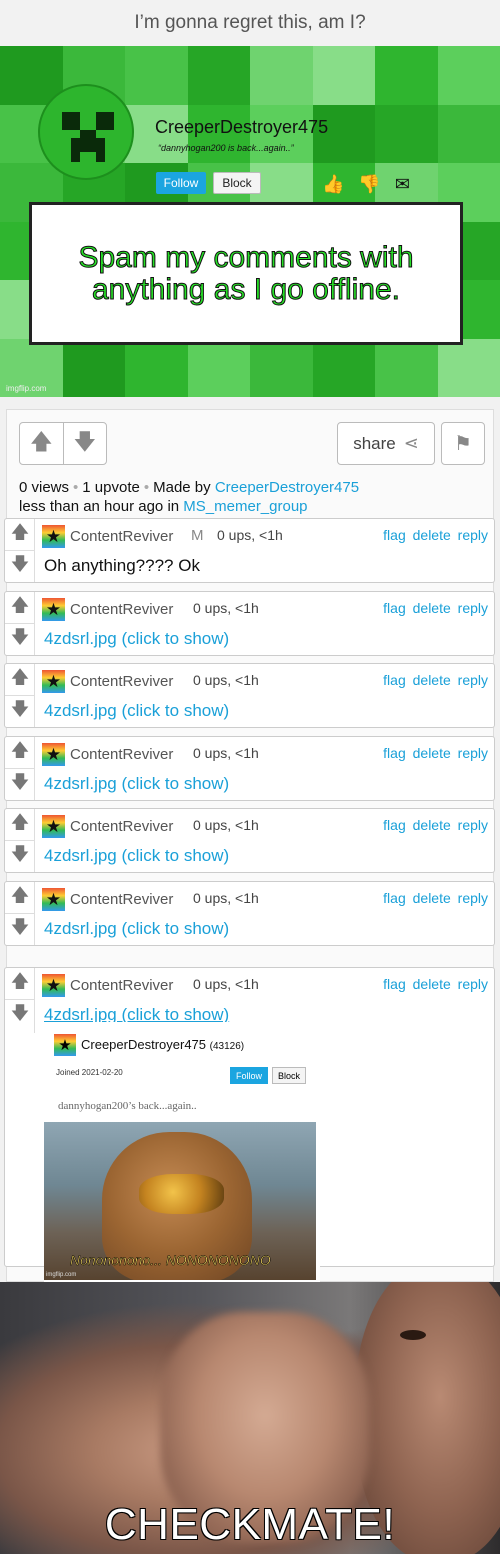 This screenshot has height=1554, width=500. Describe the element at coordinates (237, 183) in the screenshot. I see `announcement-block-button: Block` at that location.